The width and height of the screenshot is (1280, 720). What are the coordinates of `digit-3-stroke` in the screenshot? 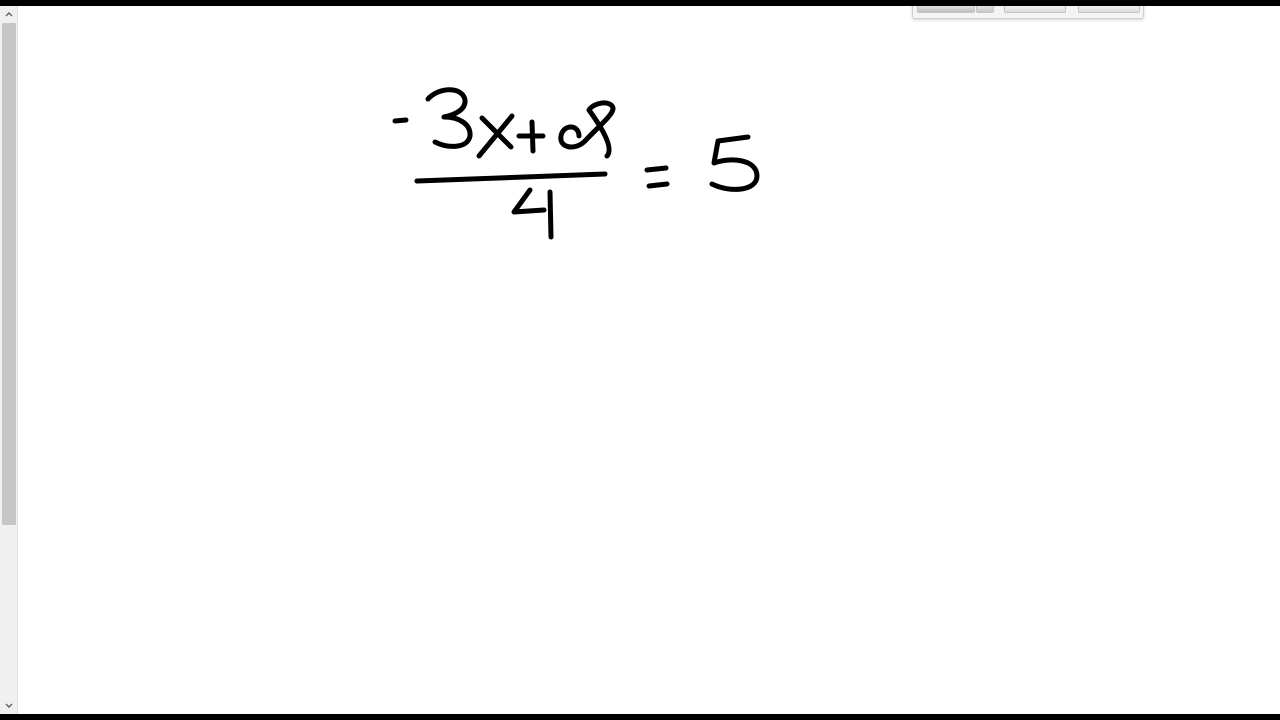 It's located at (449, 118).